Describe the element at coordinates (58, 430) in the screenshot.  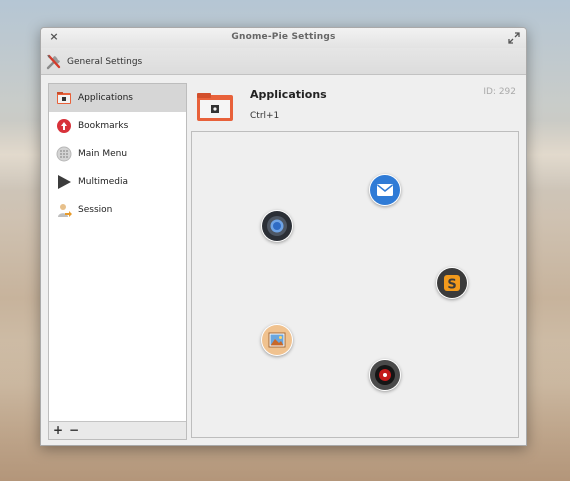
I see `add-pie-button: +` at that location.